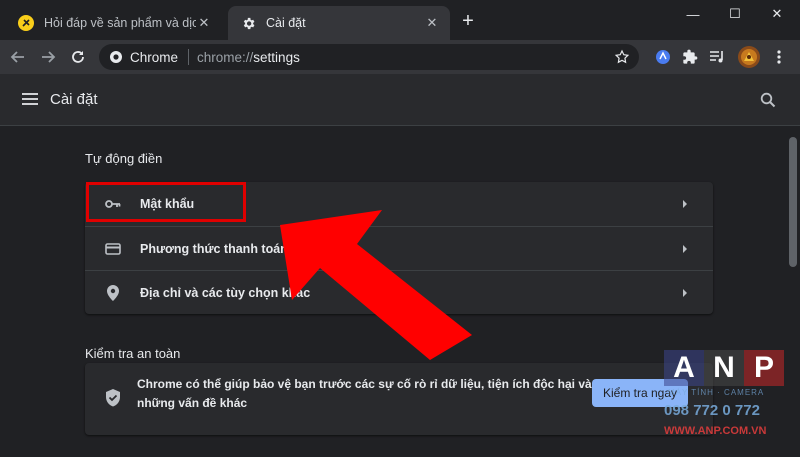 Image resolution: width=800 pixels, height=457 pixels. What do you see at coordinates (74, 99) in the screenshot?
I see `page-title: Cài đặt` at bounding box center [74, 99].